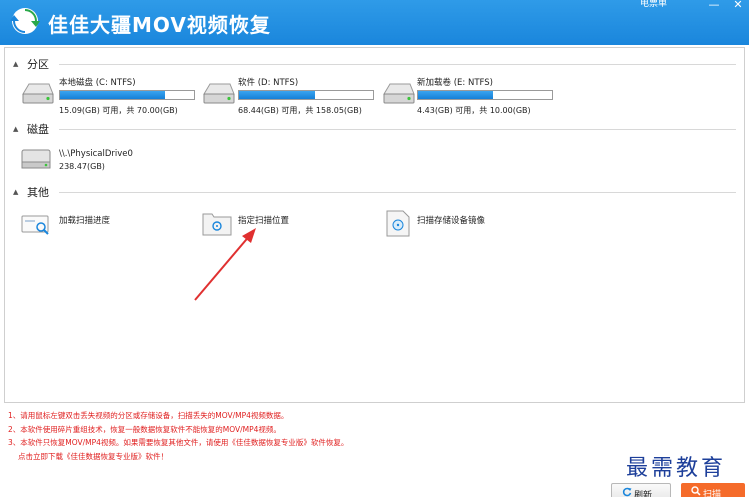 The height and width of the screenshot is (497, 749). Describe the element at coordinates (144, 429) in the screenshot. I see `note-line: 2、本软件使用碎片重组技术，恢复一般数据恢复软件不能恢复的MOV/MP4视频。` at that location.